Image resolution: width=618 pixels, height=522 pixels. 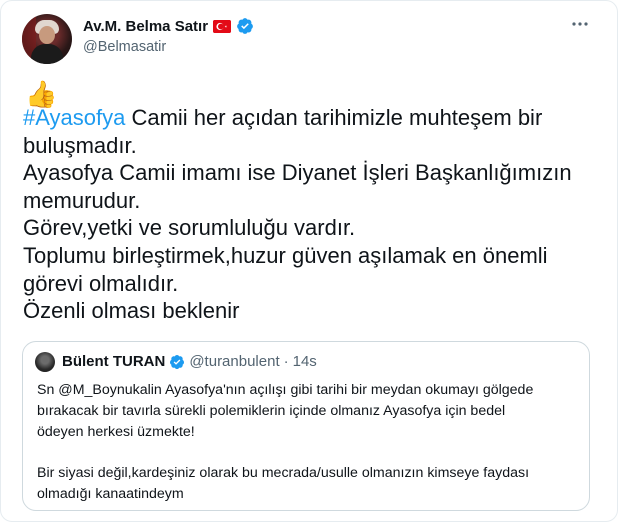 I want to click on avatar-face, so click(x=47, y=35).